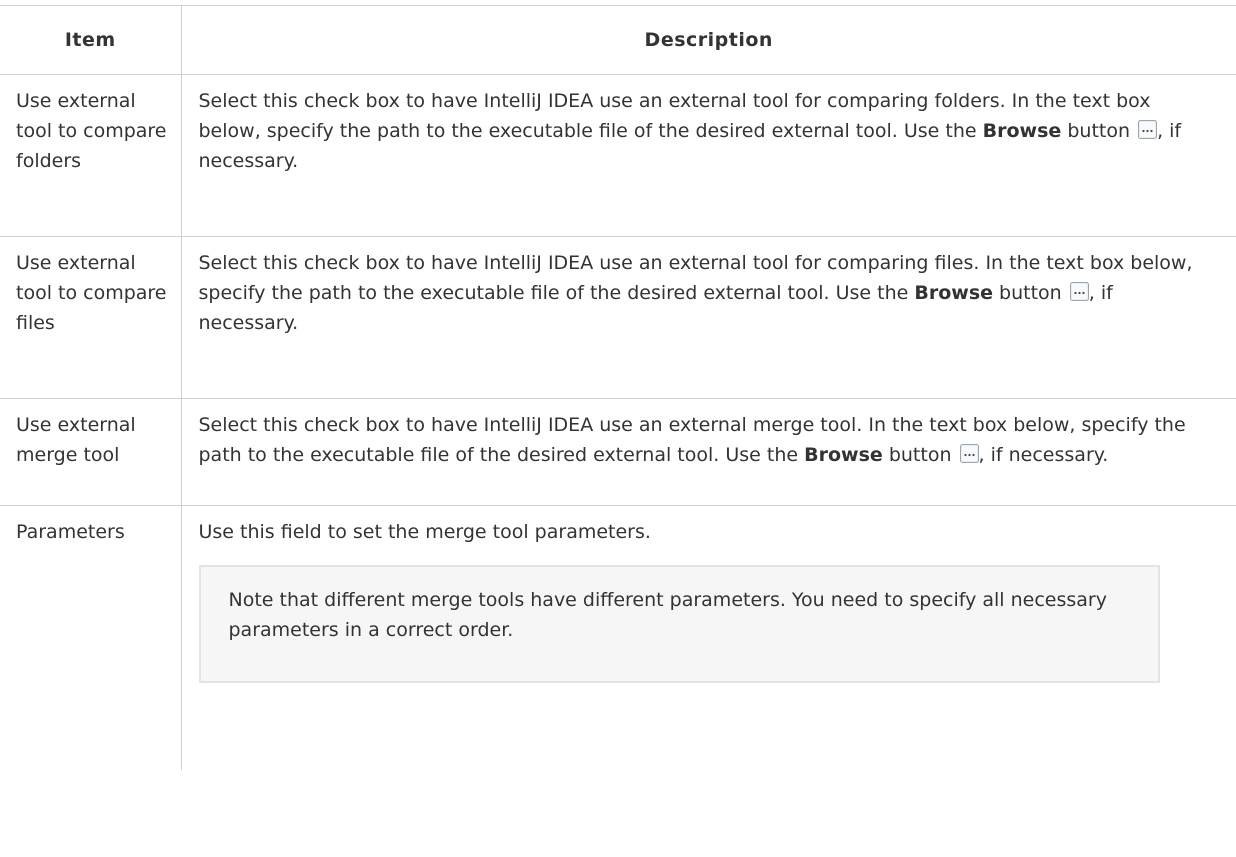 The width and height of the screenshot is (1236, 857). What do you see at coordinates (91, 317) in the screenshot?
I see `item-cell: Use external tool to compare files` at bounding box center [91, 317].